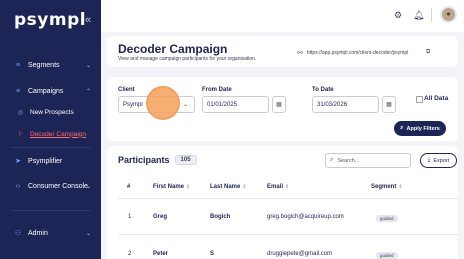 The width and height of the screenshot is (464, 259). I want to click on sidebar-item-label: Consumer Console, so click(58, 186).